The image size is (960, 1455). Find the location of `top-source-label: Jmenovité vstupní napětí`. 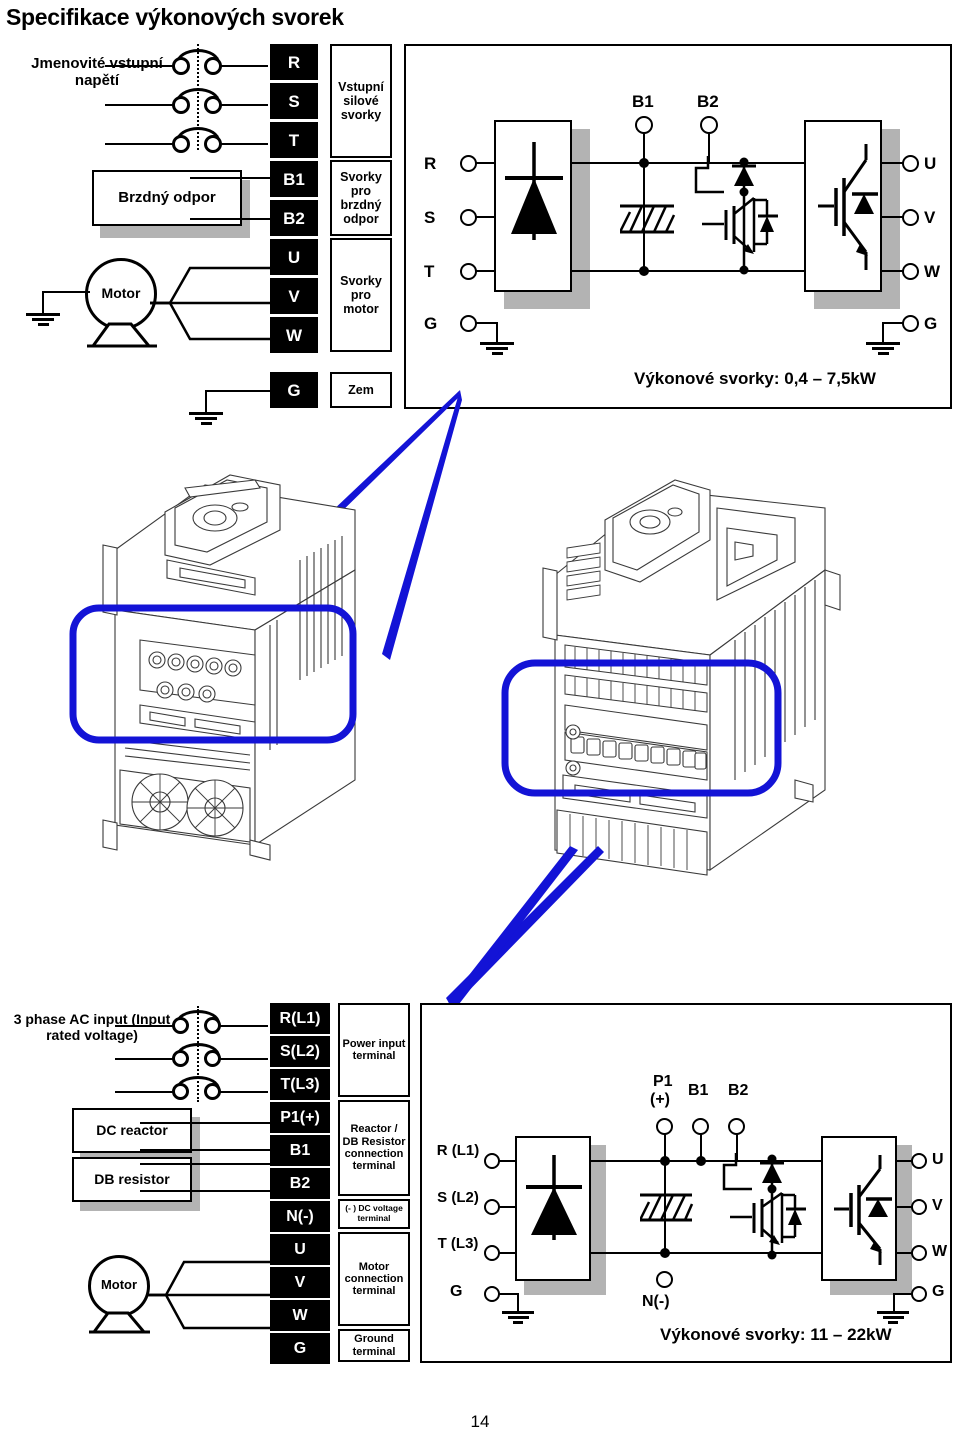

top-source-label: Jmenovité vstupní napětí is located at coordinates (97, 72).